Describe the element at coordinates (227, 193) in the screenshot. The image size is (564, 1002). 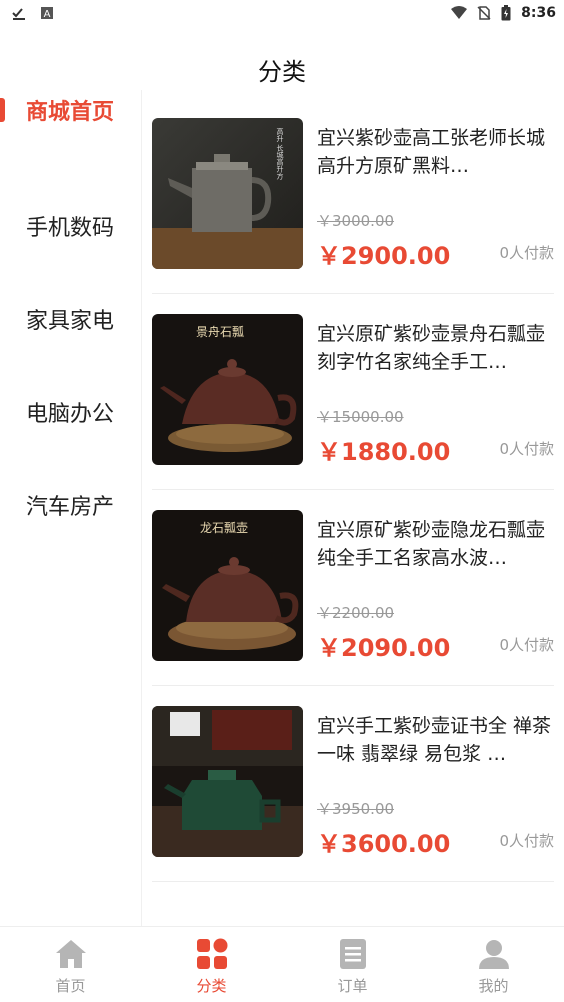
I see `product-image: 高升 长城高升方` at that location.